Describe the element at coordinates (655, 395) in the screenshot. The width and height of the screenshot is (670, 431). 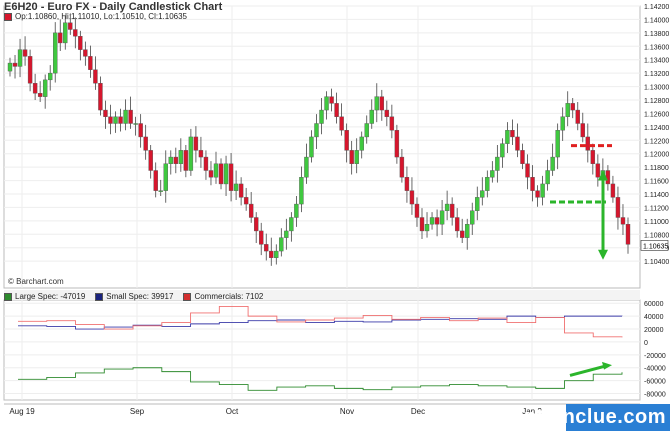
I see `cot-y-tick-label: -80000` at that location.